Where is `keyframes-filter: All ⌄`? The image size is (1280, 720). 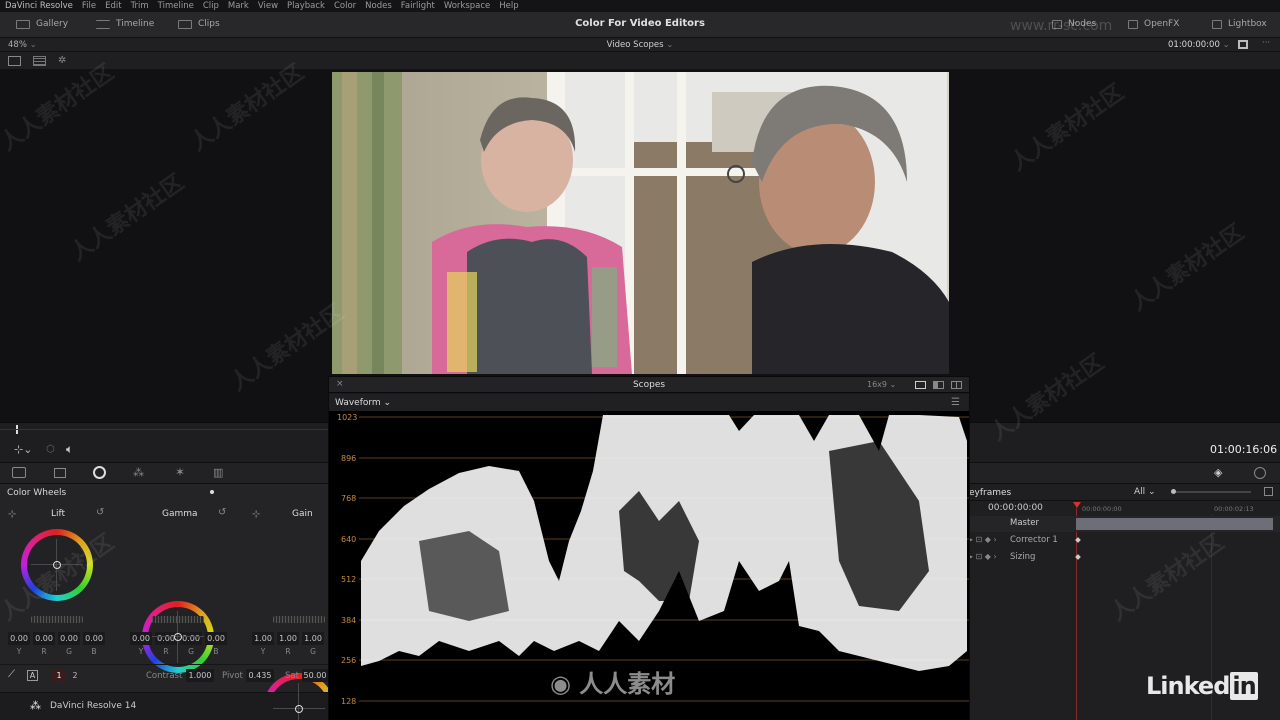
keyframes-filter: All ⌄ is located at coordinates (1145, 492).